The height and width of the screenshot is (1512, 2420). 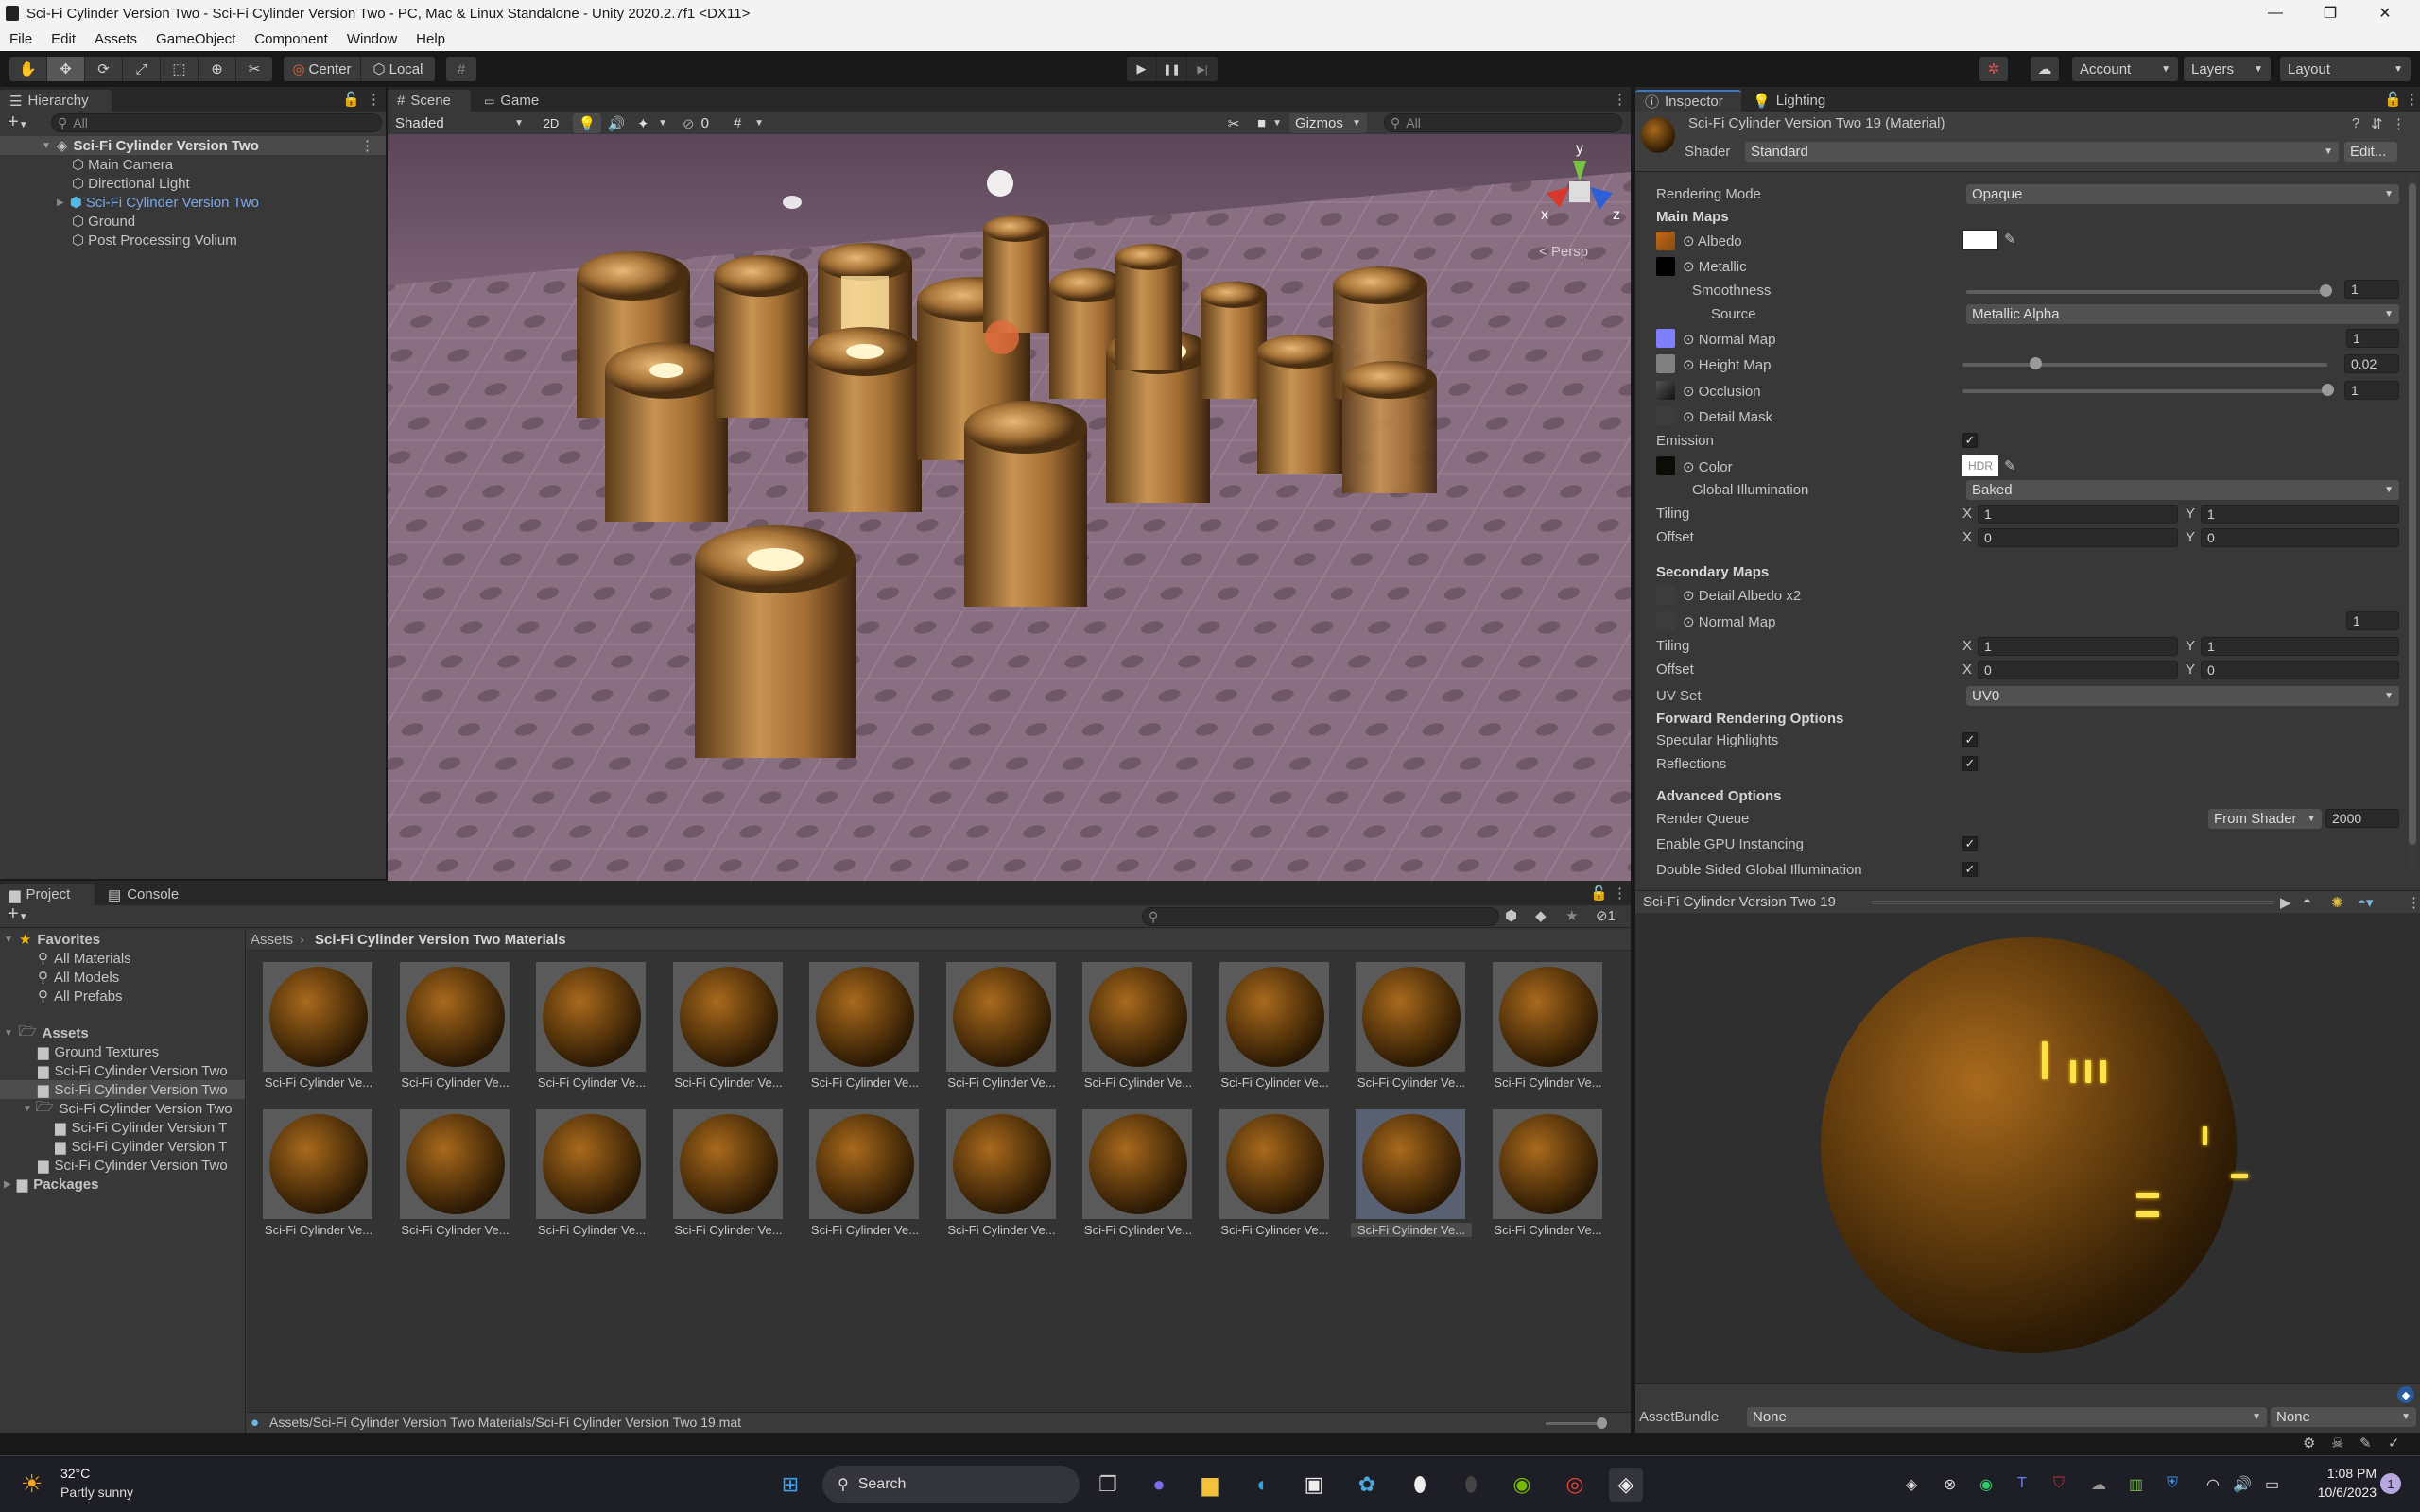 What do you see at coordinates (18, 914) in the screenshot?
I see `create-asset-button: +▼` at bounding box center [18, 914].